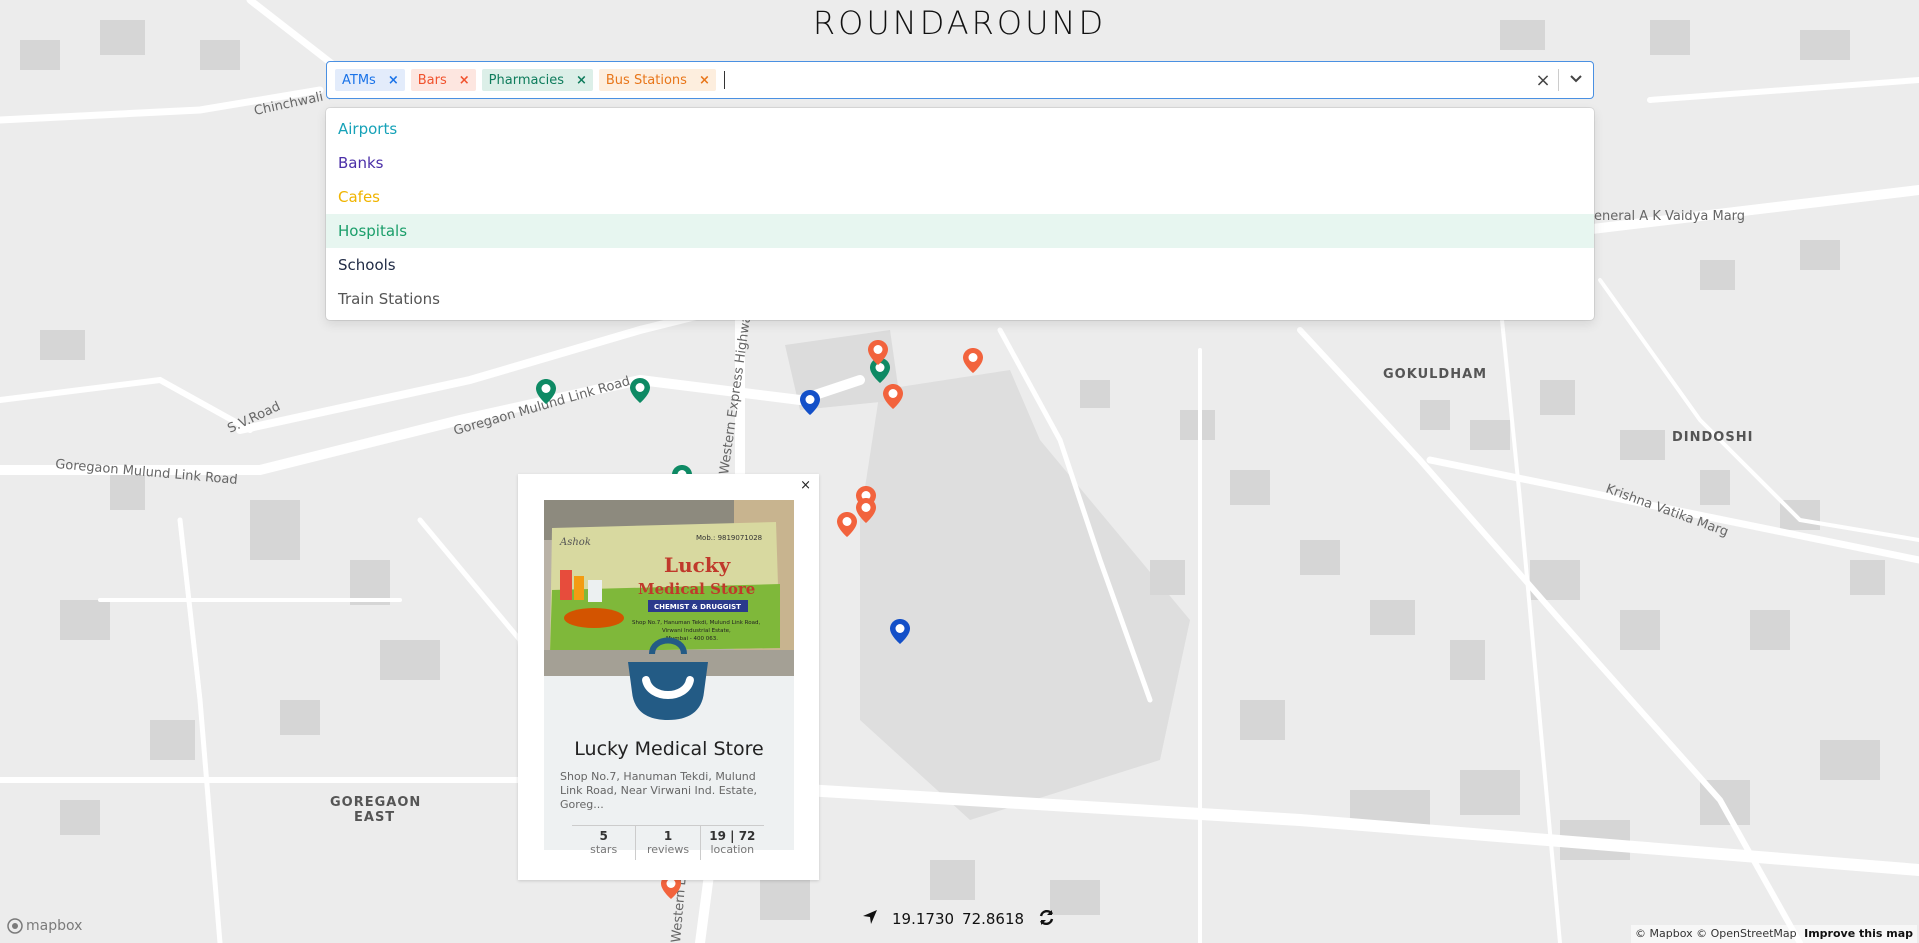 Image resolution: width=1919 pixels, height=943 pixels. I want to click on close-icon: ×, so click(805, 485).